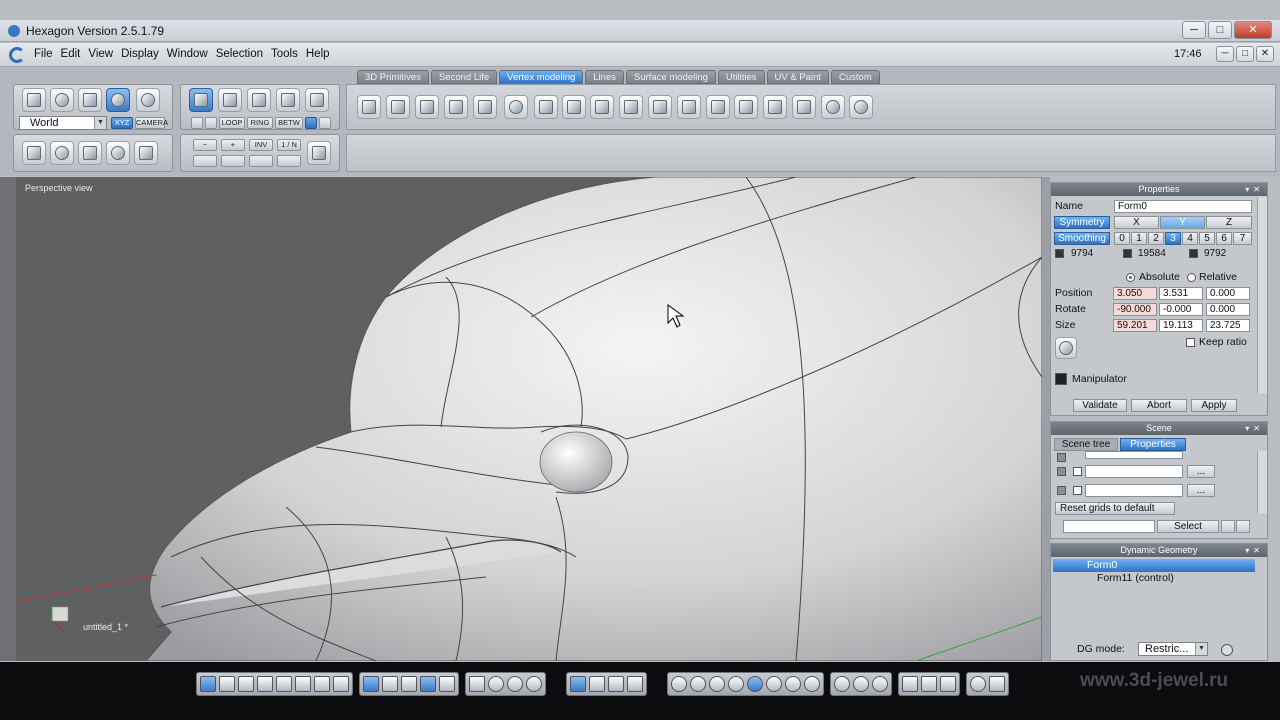  What do you see at coordinates (1254, 189) in the screenshot?
I see `panel-controls: ▾✕` at bounding box center [1254, 189].